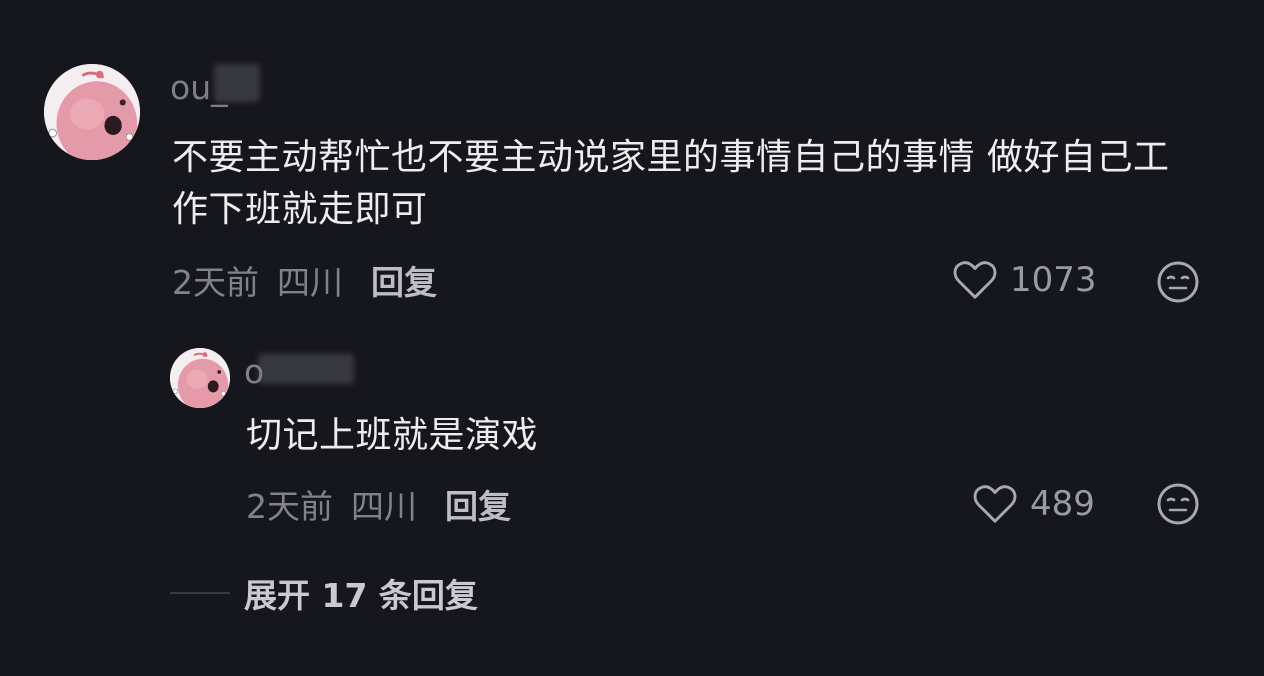 The height and width of the screenshot is (676, 1264). I want to click on reply-author-avatar, so click(200, 378).